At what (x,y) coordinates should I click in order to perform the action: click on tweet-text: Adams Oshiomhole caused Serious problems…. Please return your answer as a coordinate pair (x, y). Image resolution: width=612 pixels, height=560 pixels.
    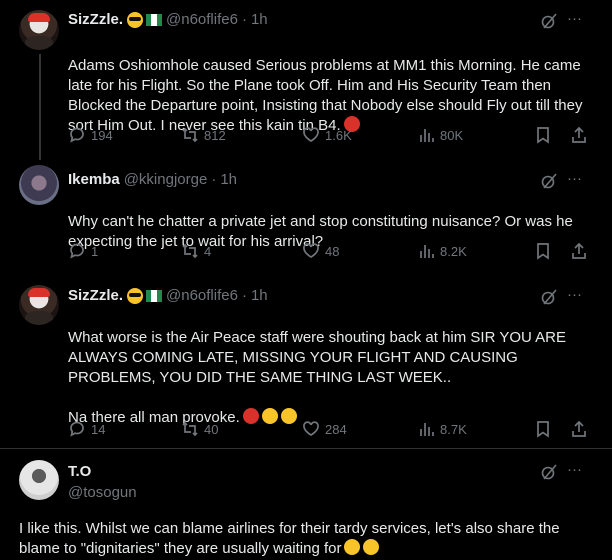
    Looking at the image, I should click on (325, 95).